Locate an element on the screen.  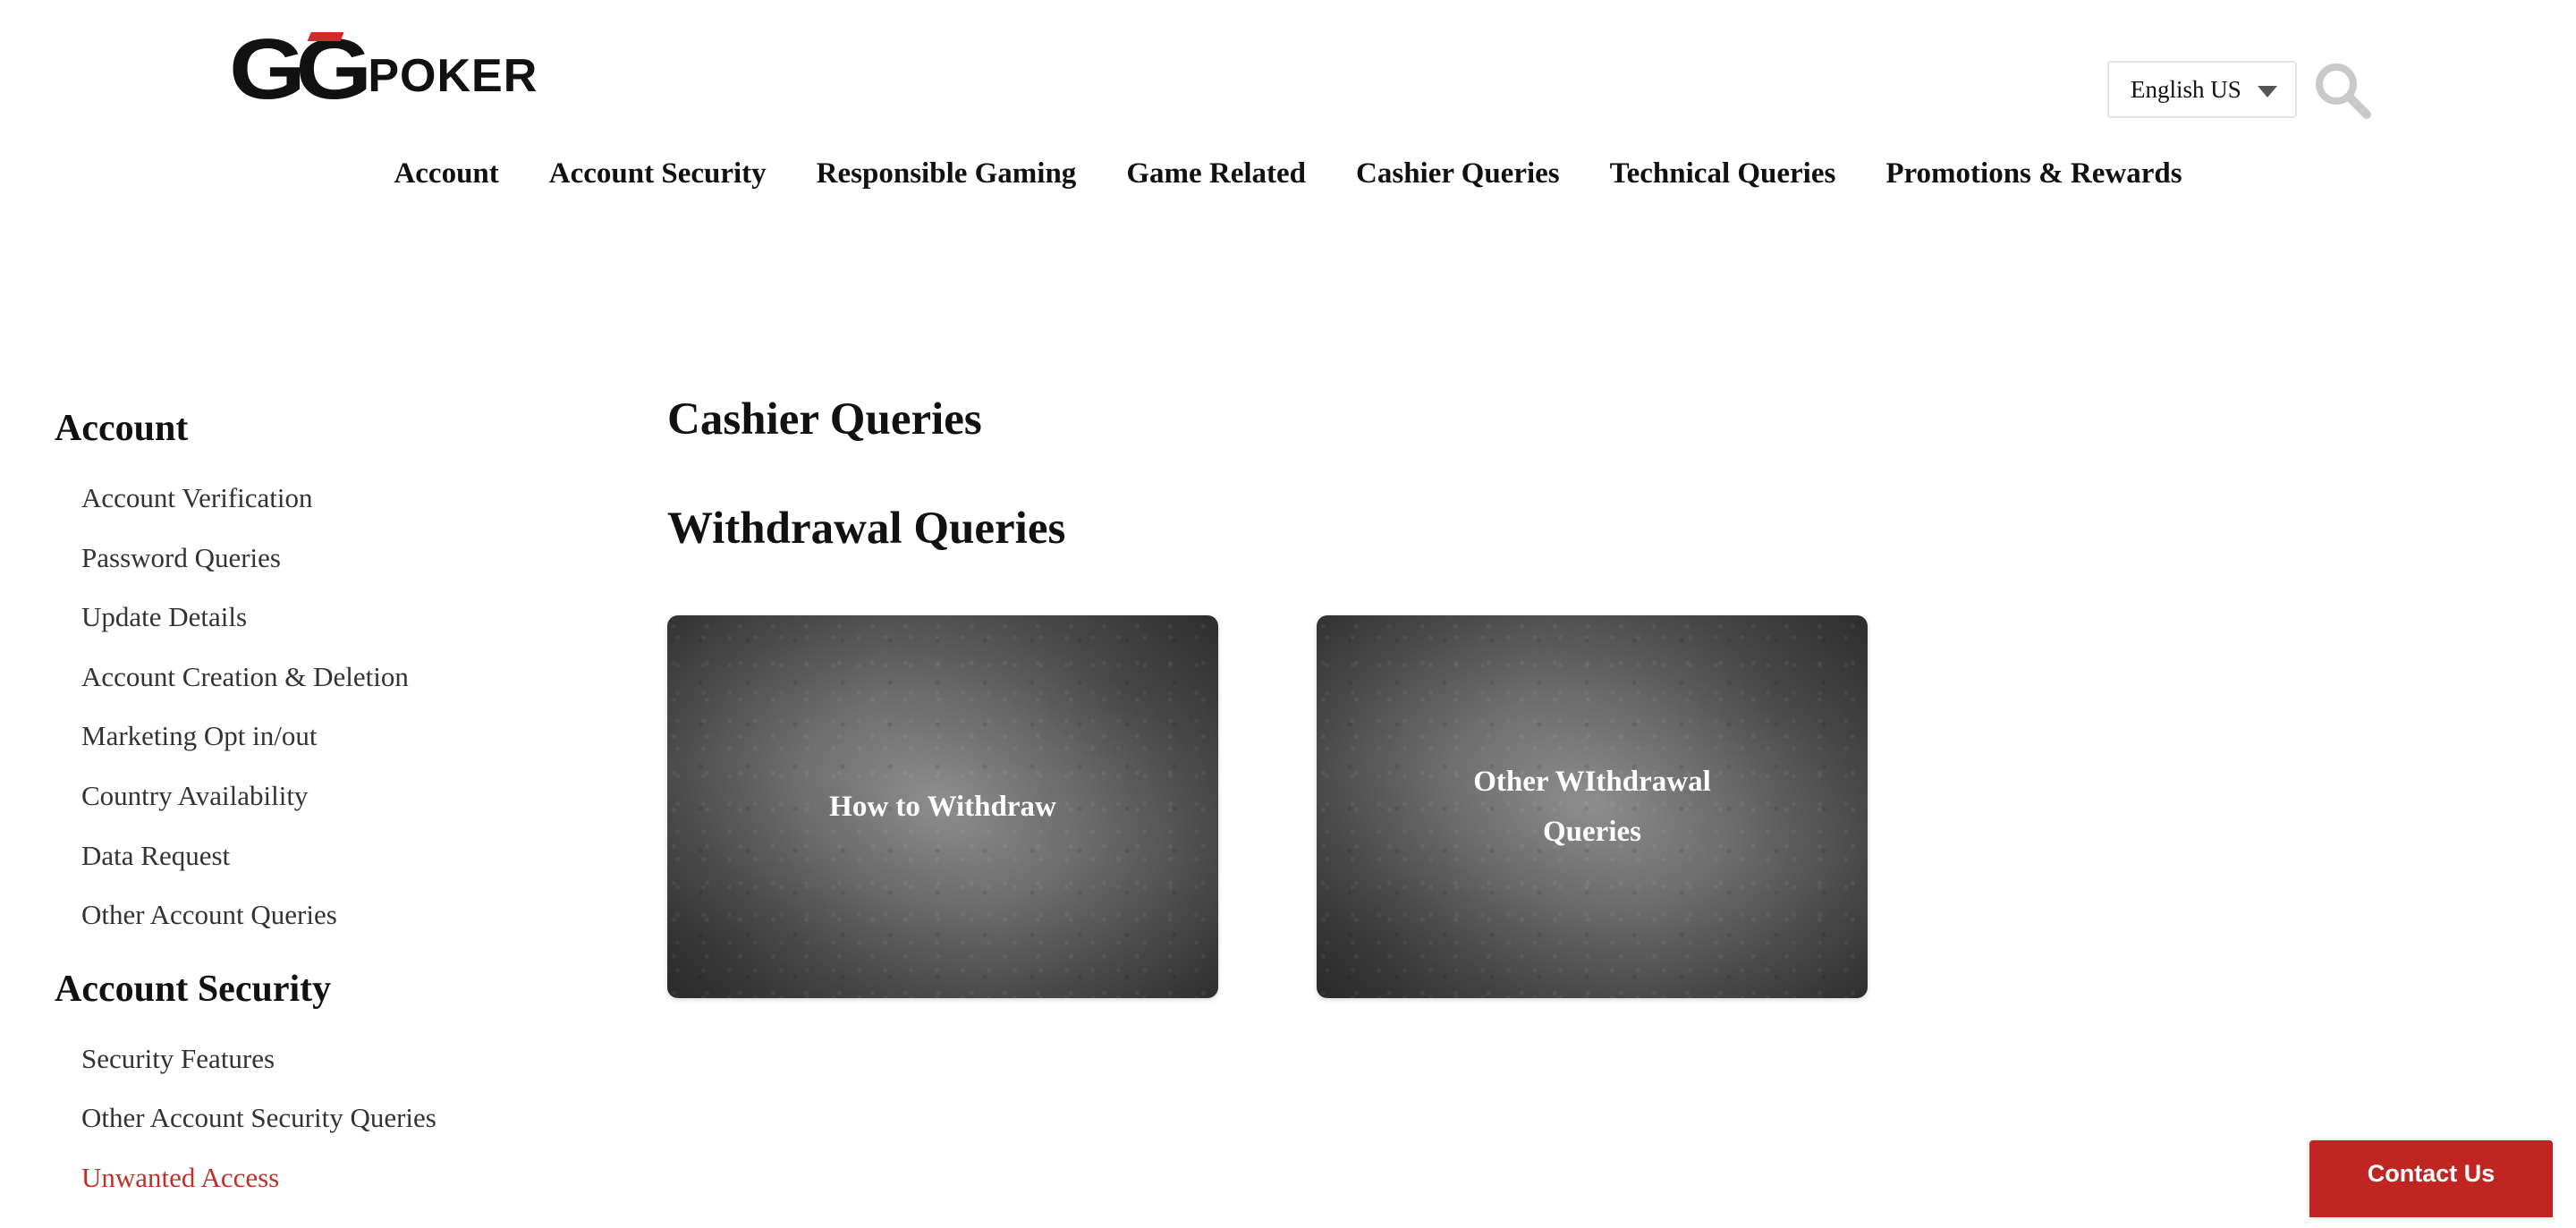
sidebar-item-data-request: Data Request is located at coordinates (323, 856).